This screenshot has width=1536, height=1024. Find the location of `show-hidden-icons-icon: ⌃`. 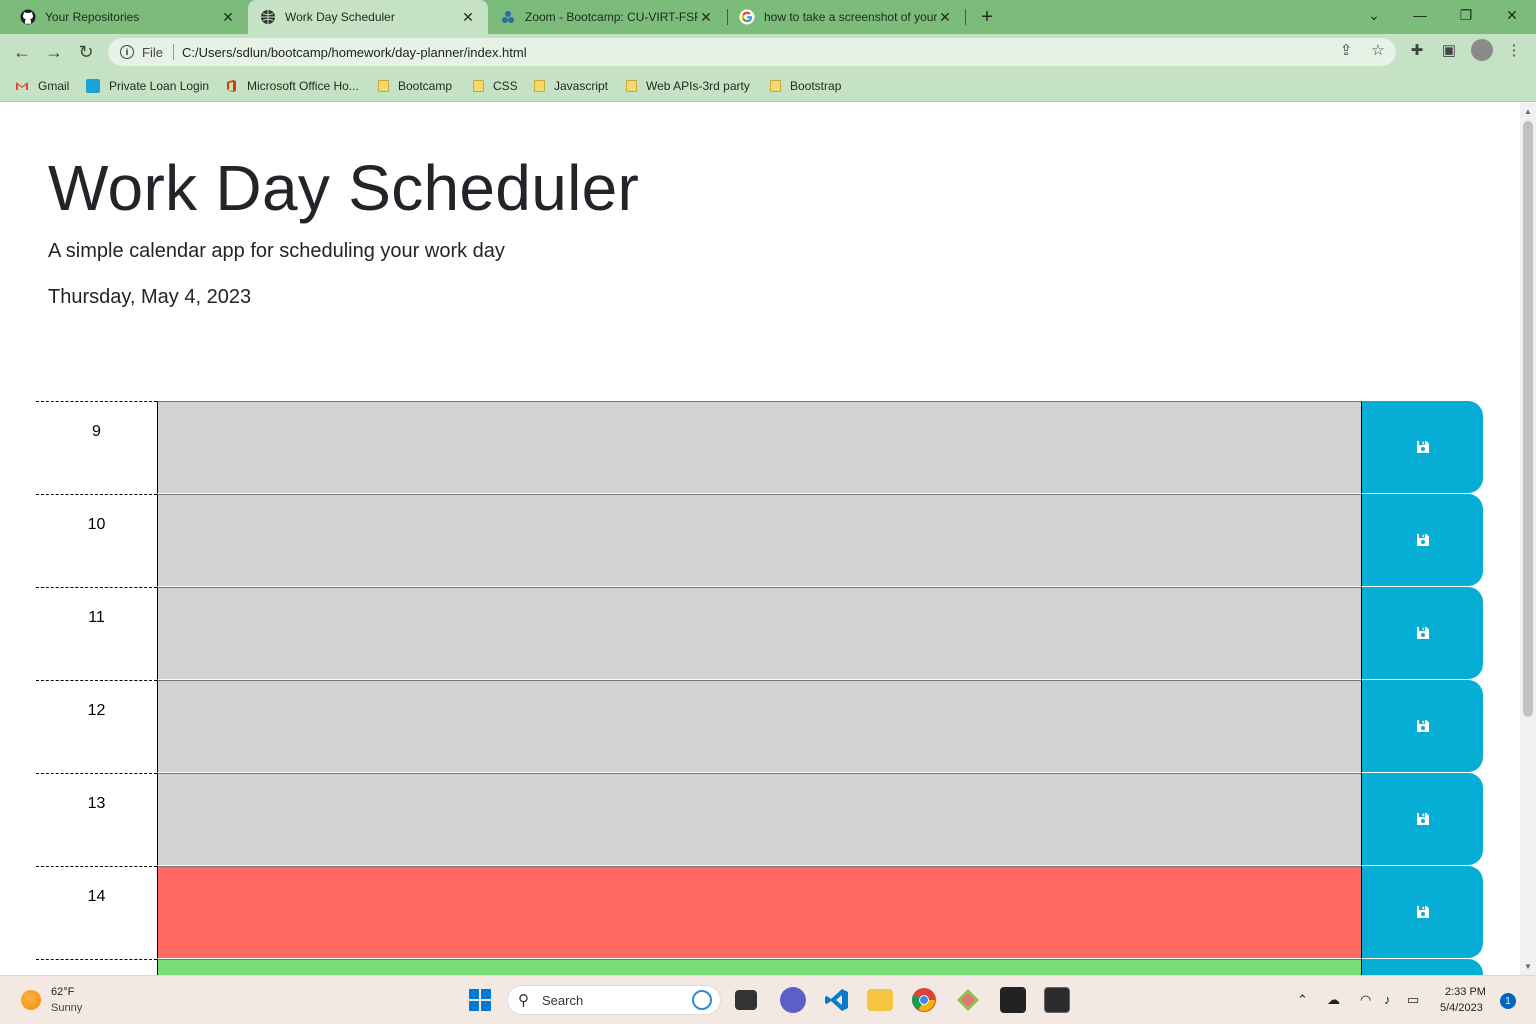

show-hidden-icons-icon: ⌃ is located at coordinates (1302, 1000).